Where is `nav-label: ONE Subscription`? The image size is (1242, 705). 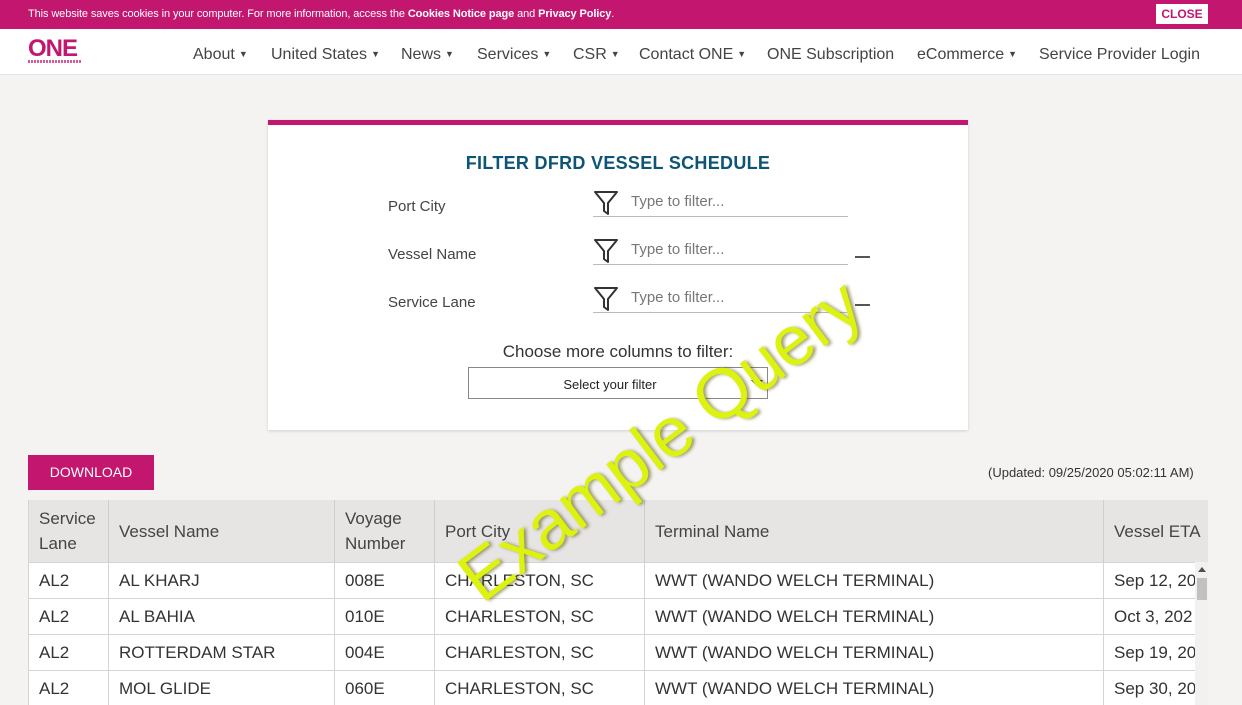 nav-label: ONE Subscription is located at coordinates (831, 54).